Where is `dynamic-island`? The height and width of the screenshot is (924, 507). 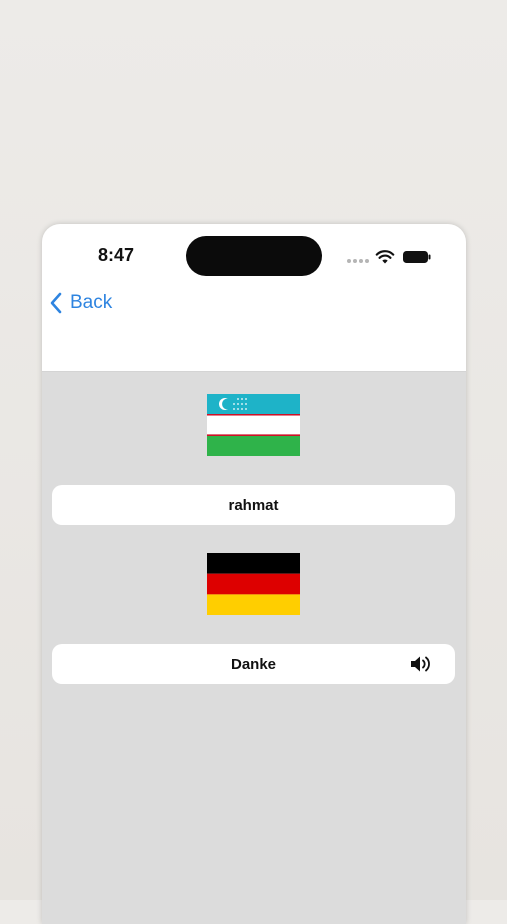 dynamic-island is located at coordinates (254, 256).